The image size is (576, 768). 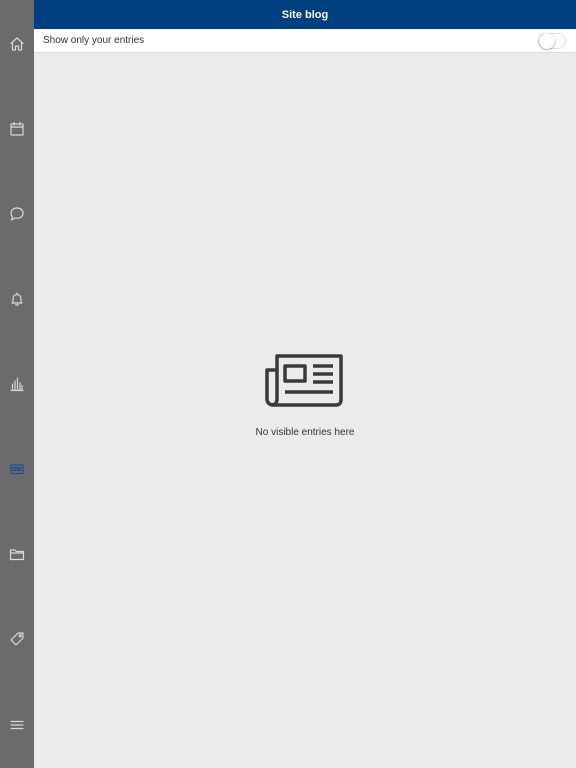 I want to click on bell-icon, so click(x=17, y=299).